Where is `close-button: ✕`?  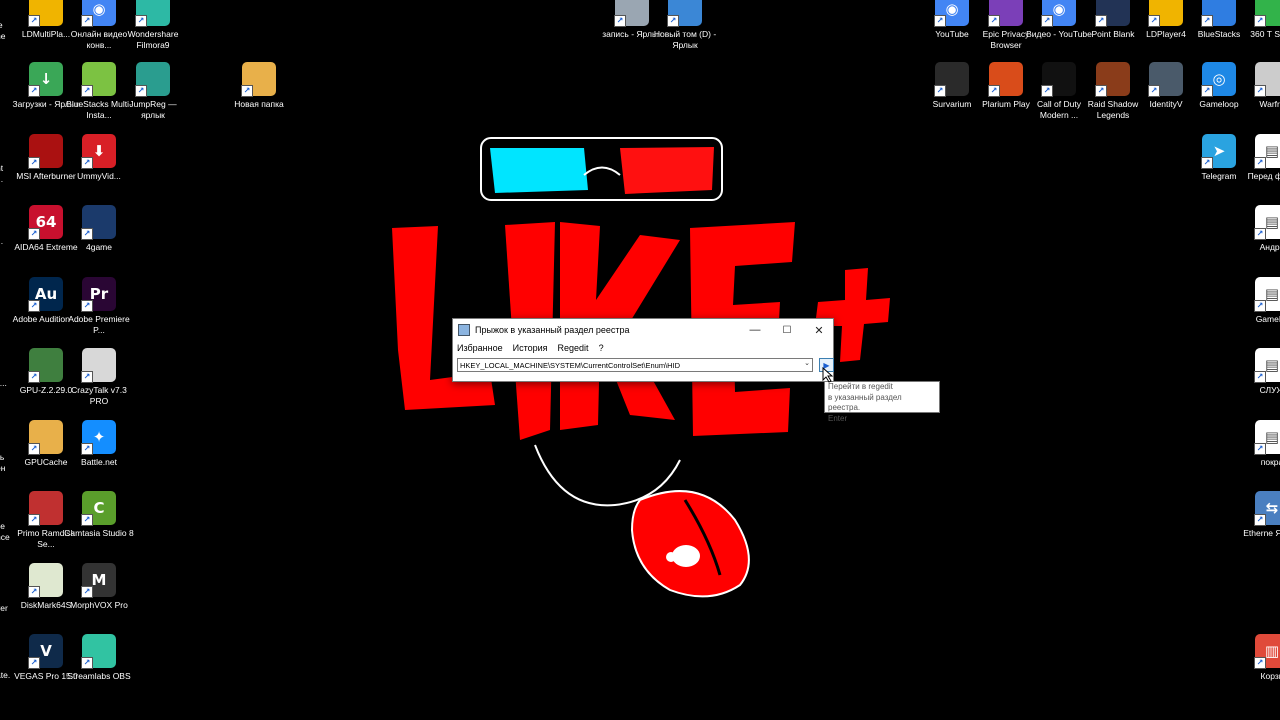
close-button: ✕ is located at coordinates (819, 330).